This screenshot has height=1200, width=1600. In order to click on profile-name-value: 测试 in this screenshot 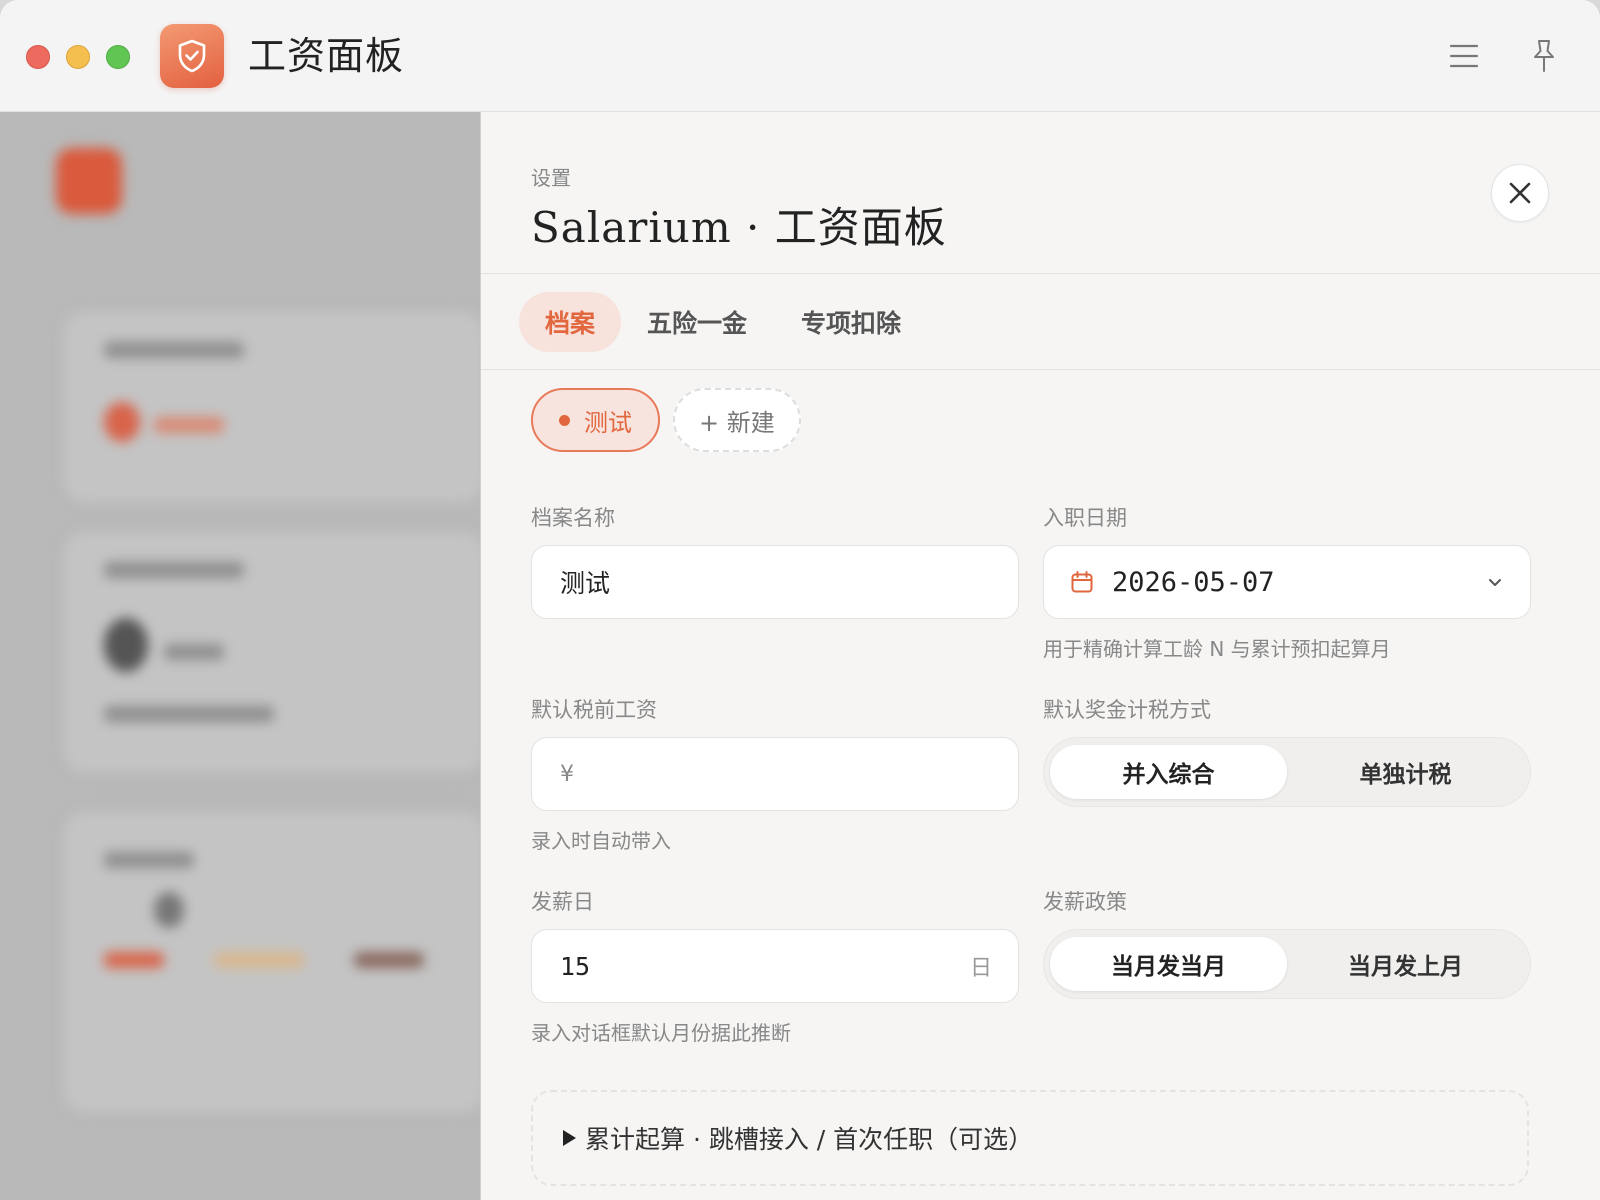, I will do `click(585, 583)`.